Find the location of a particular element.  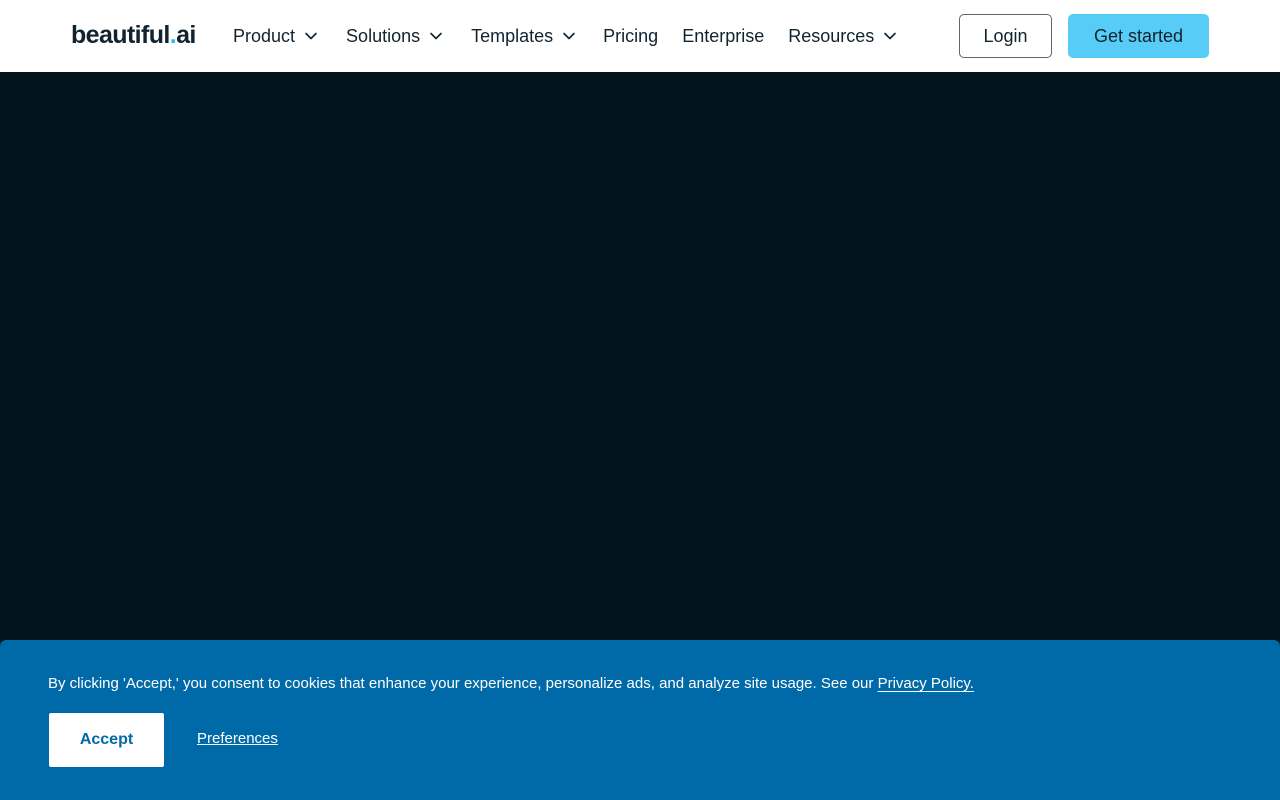

nav-item-label: Pricing is located at coordinates (631, 35).